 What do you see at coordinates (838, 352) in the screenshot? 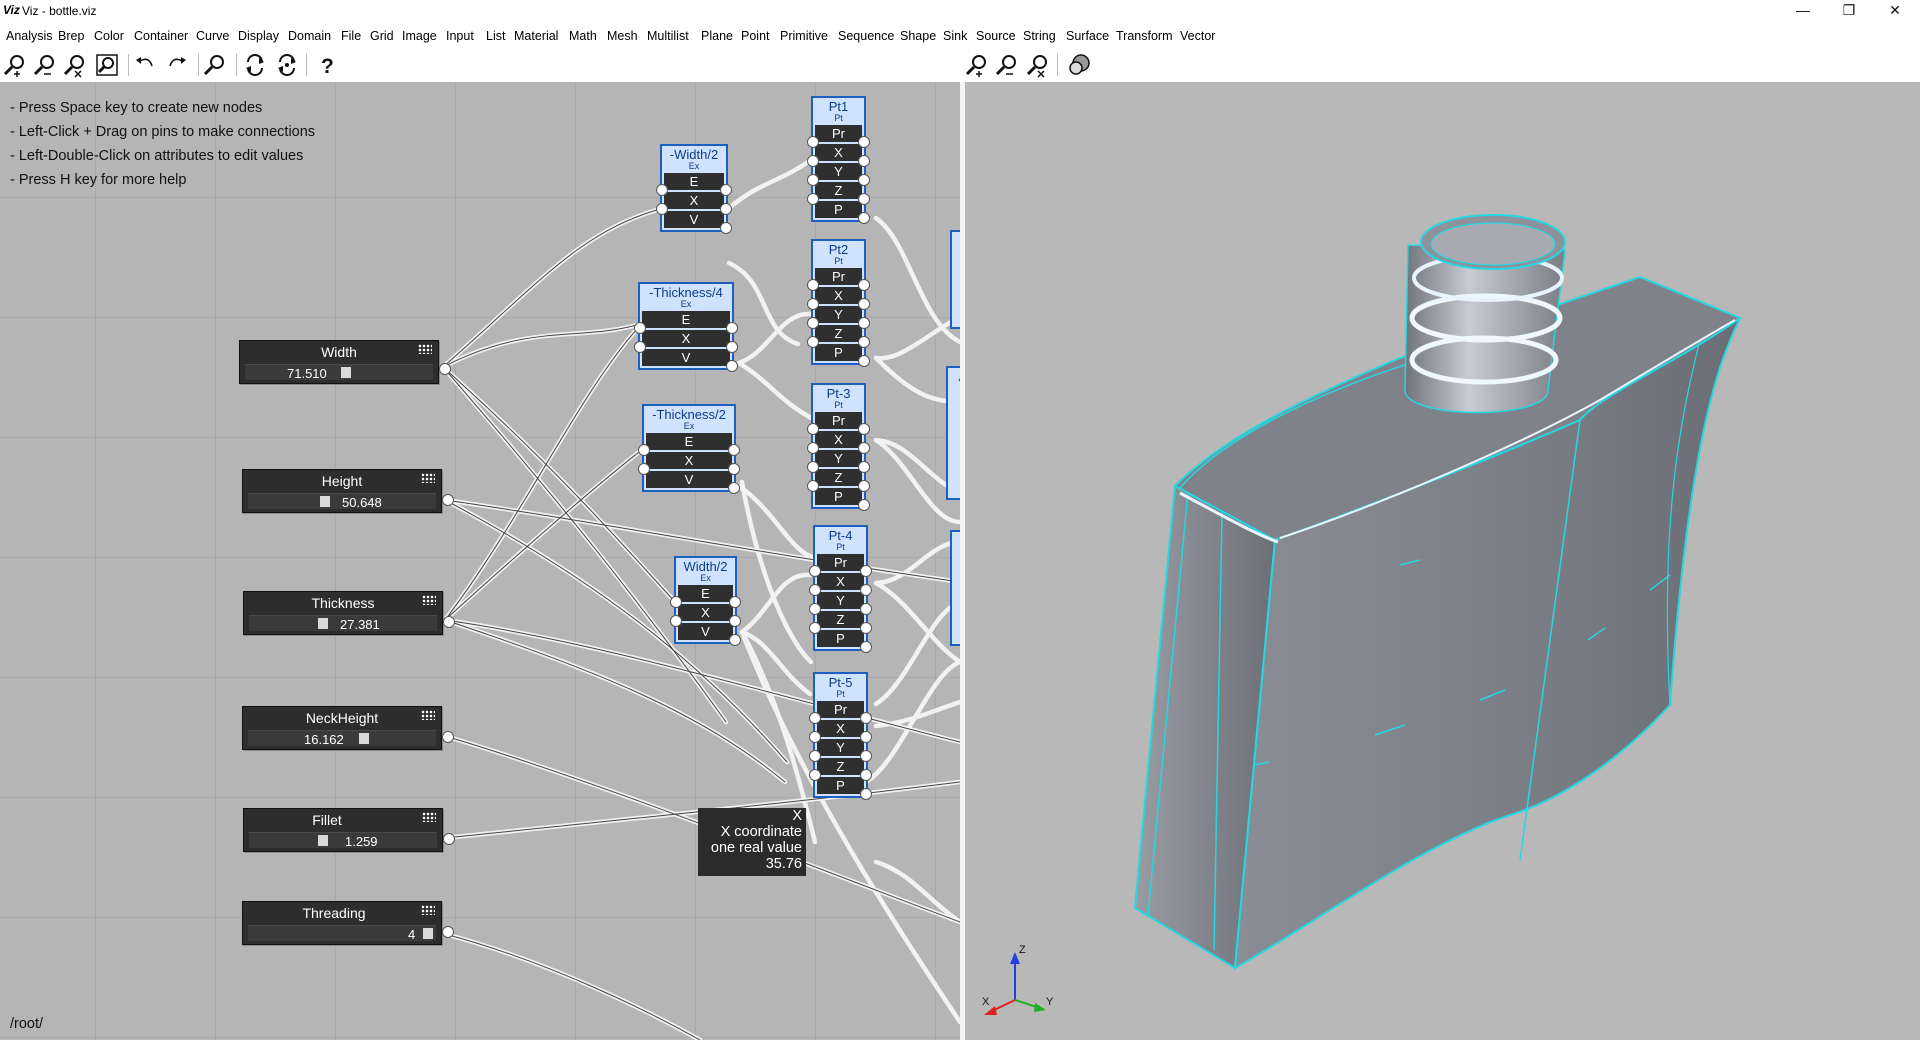
I see `node-attr: P` at bounding box center [838, 352].